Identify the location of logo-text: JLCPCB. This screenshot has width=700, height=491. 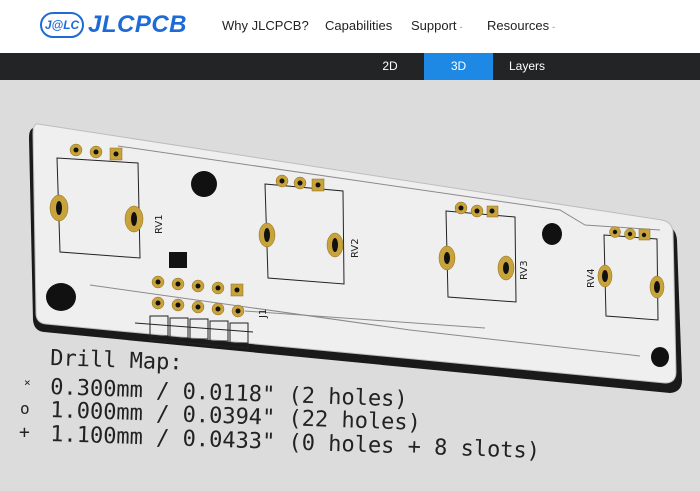
(138, 24).